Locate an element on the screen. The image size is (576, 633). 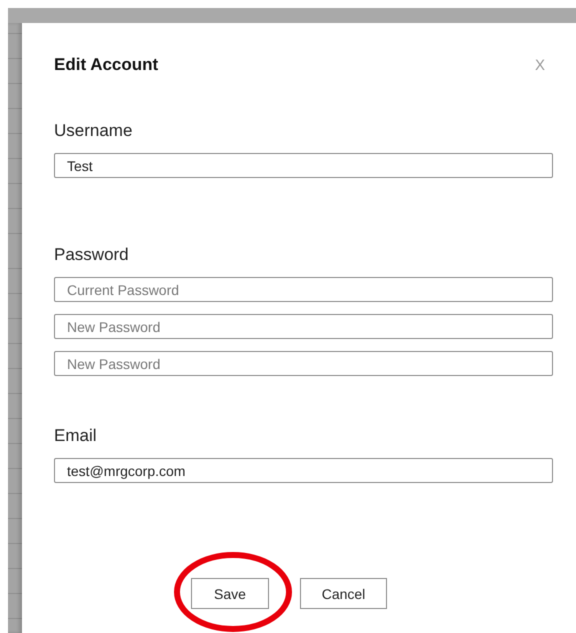
cancel-button: Cancel is located at coordinates (343, 593).